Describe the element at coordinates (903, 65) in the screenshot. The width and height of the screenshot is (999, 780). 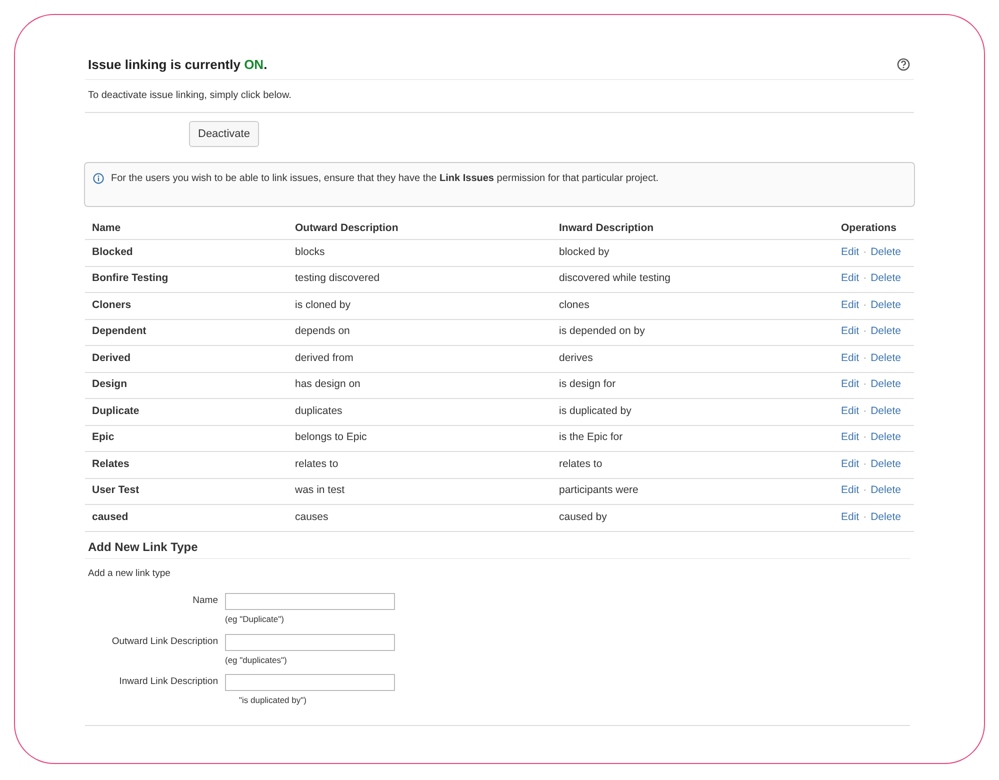
I see `help-icon` at that location.